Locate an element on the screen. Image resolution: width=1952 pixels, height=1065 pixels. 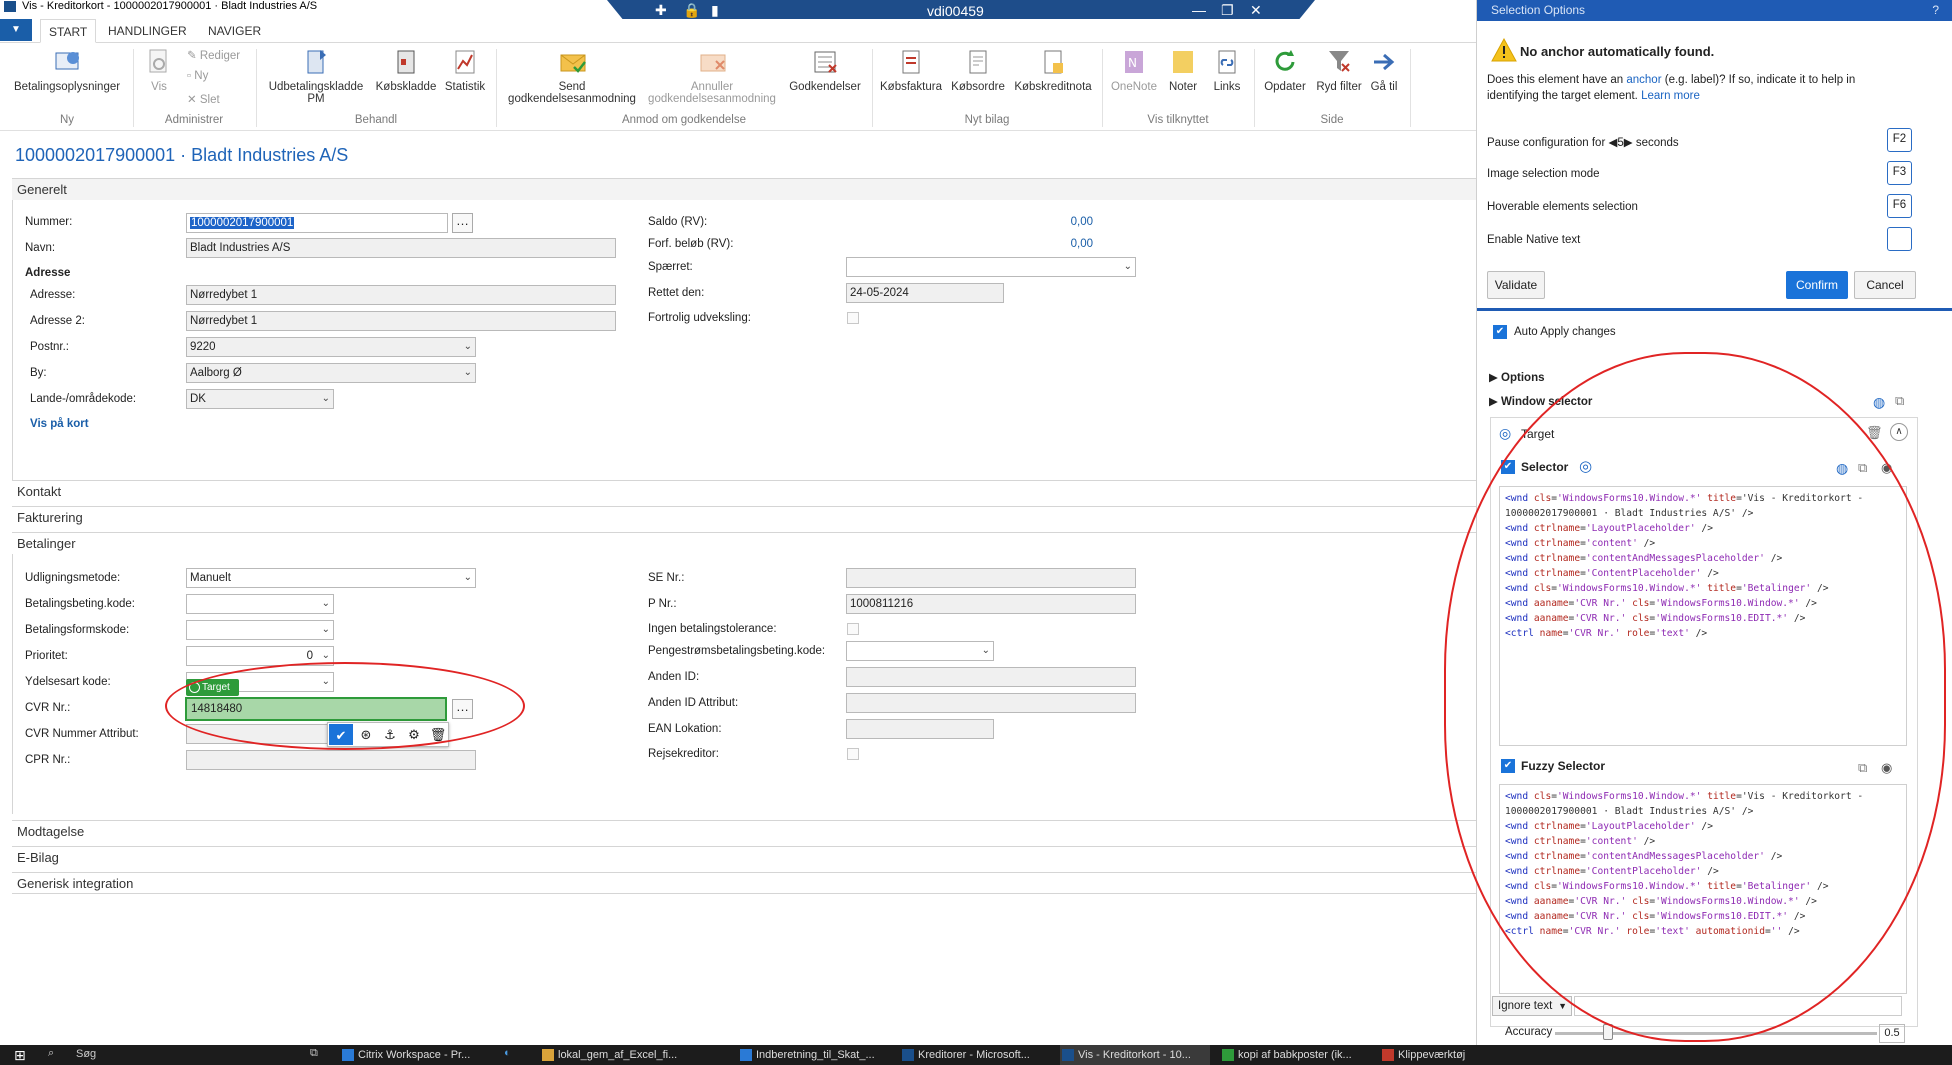
ean-label: EAN Lokation: is located at coordinates (685, 729).